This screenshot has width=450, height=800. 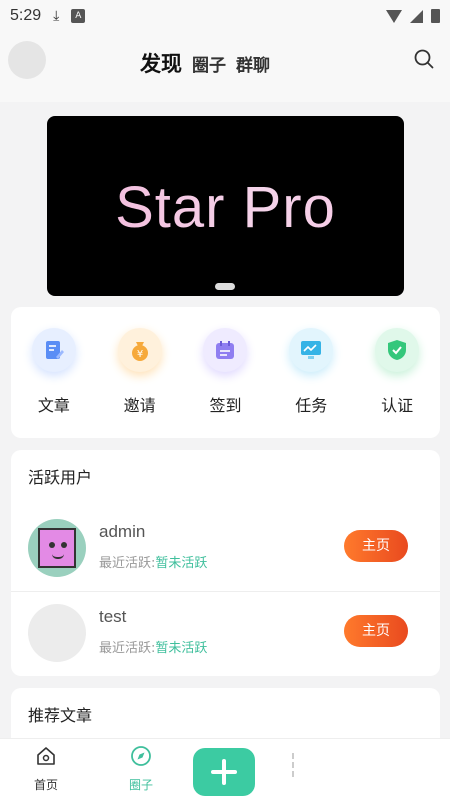 I want to click on top-tabs: 发现 圈子 群聊, so click(x=205, y=63).